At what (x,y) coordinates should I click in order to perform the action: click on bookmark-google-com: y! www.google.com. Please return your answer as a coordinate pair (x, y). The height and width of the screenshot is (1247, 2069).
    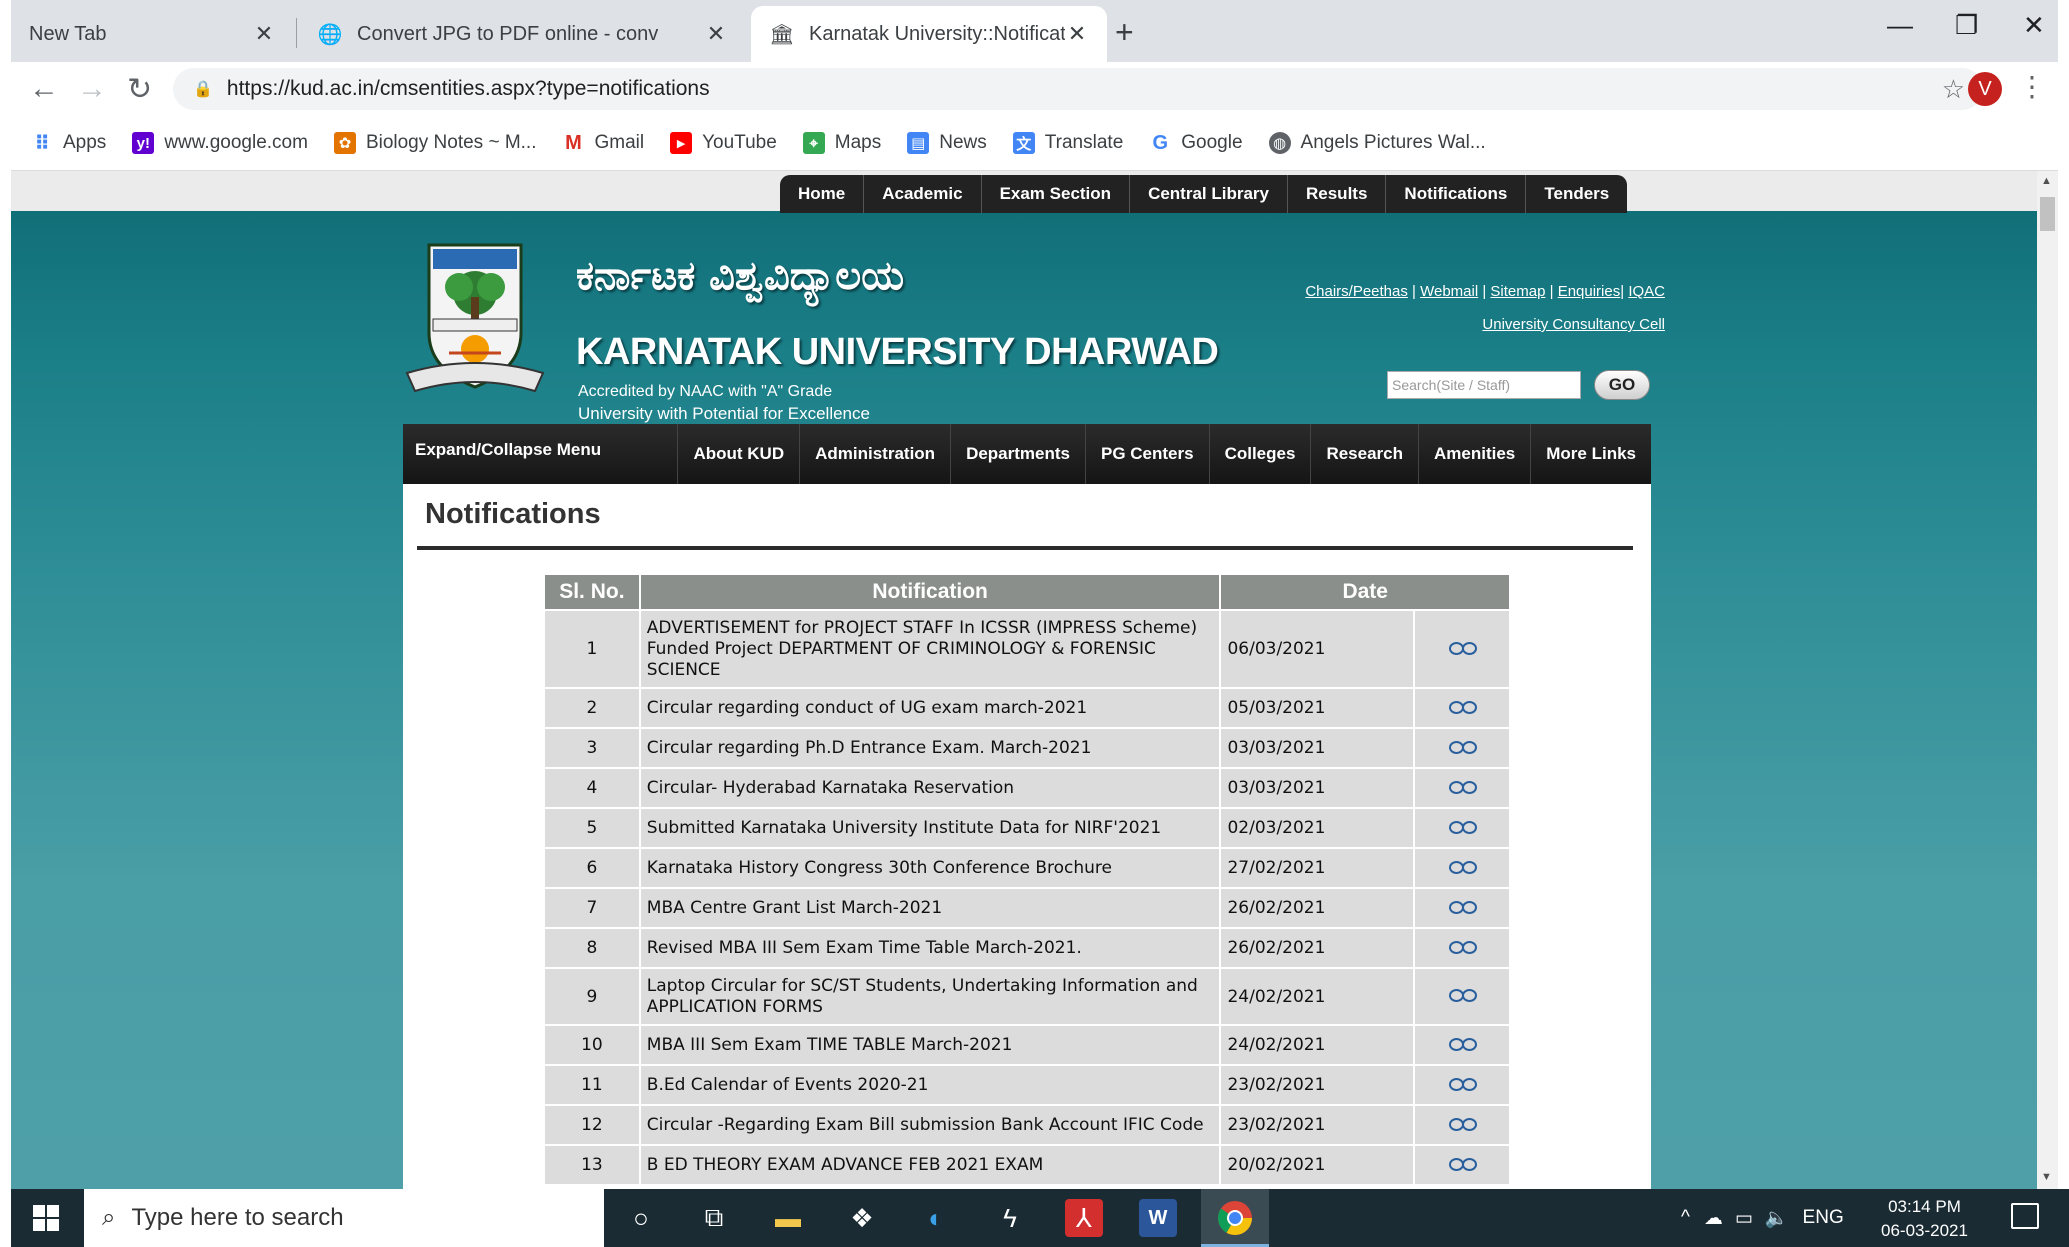
    Looking at the image, I should click on (220, 143).